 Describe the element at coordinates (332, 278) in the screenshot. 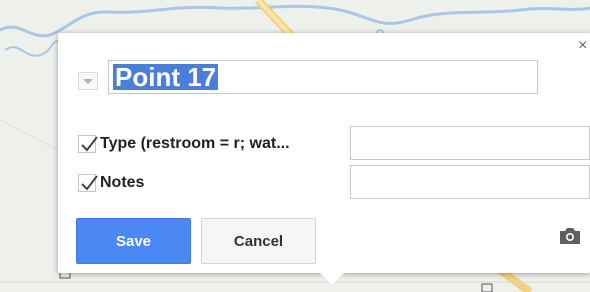

I see `info-window-pointer` at that location.